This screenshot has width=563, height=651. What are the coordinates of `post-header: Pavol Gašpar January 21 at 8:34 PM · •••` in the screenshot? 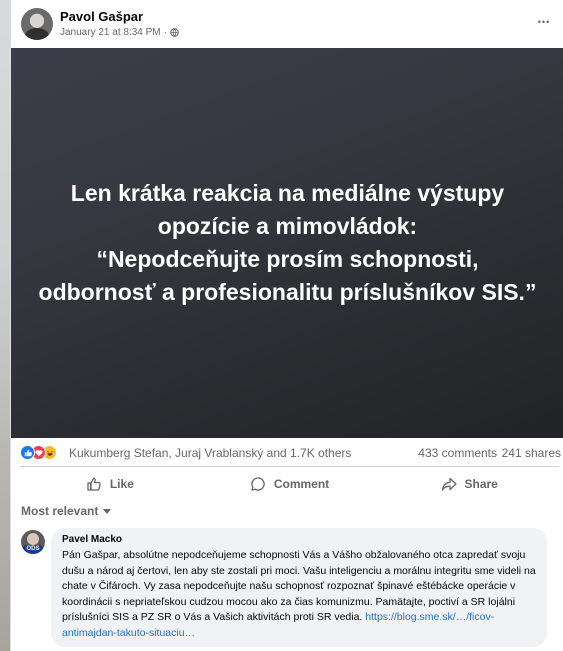 It's located at (287, 24).